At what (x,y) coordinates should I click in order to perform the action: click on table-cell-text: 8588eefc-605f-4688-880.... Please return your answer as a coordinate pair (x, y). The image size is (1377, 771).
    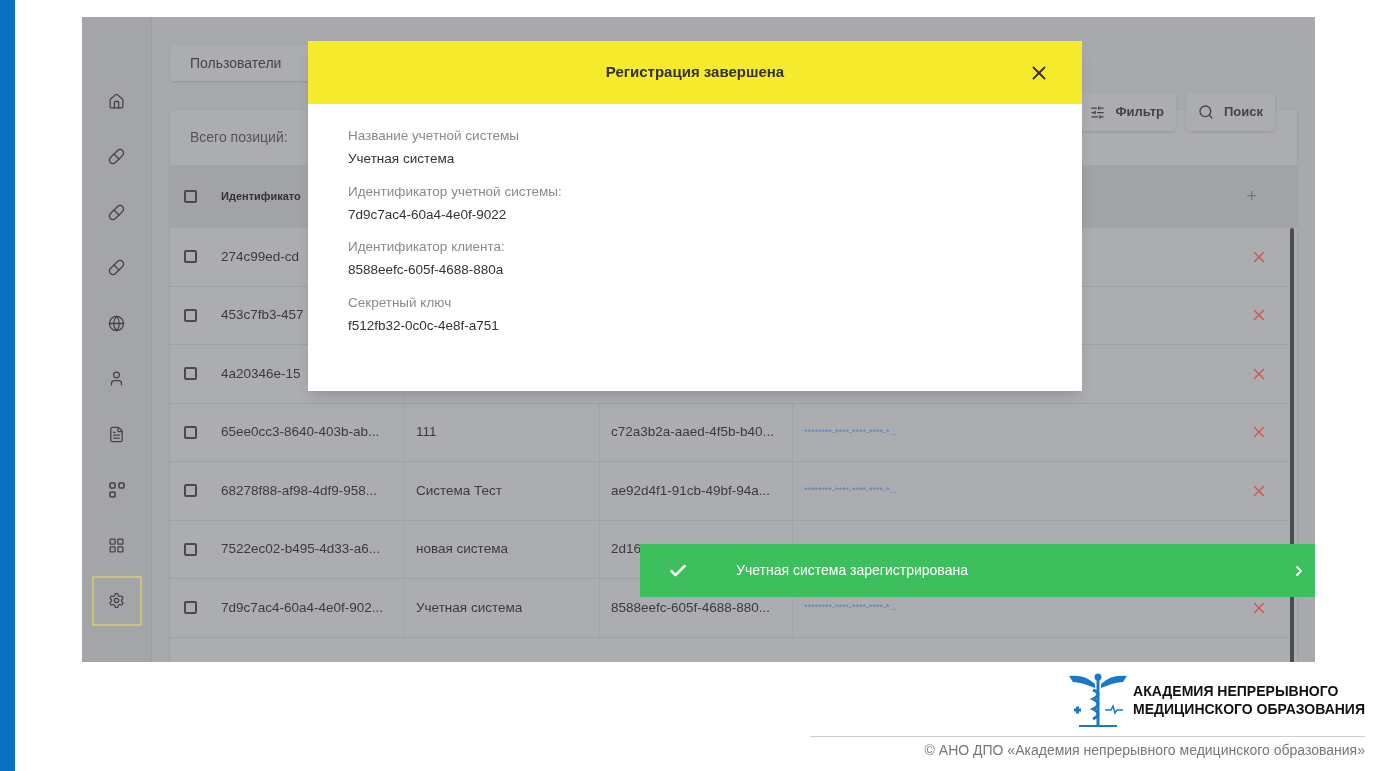
    Looking at the image, I should click on (691, 607).